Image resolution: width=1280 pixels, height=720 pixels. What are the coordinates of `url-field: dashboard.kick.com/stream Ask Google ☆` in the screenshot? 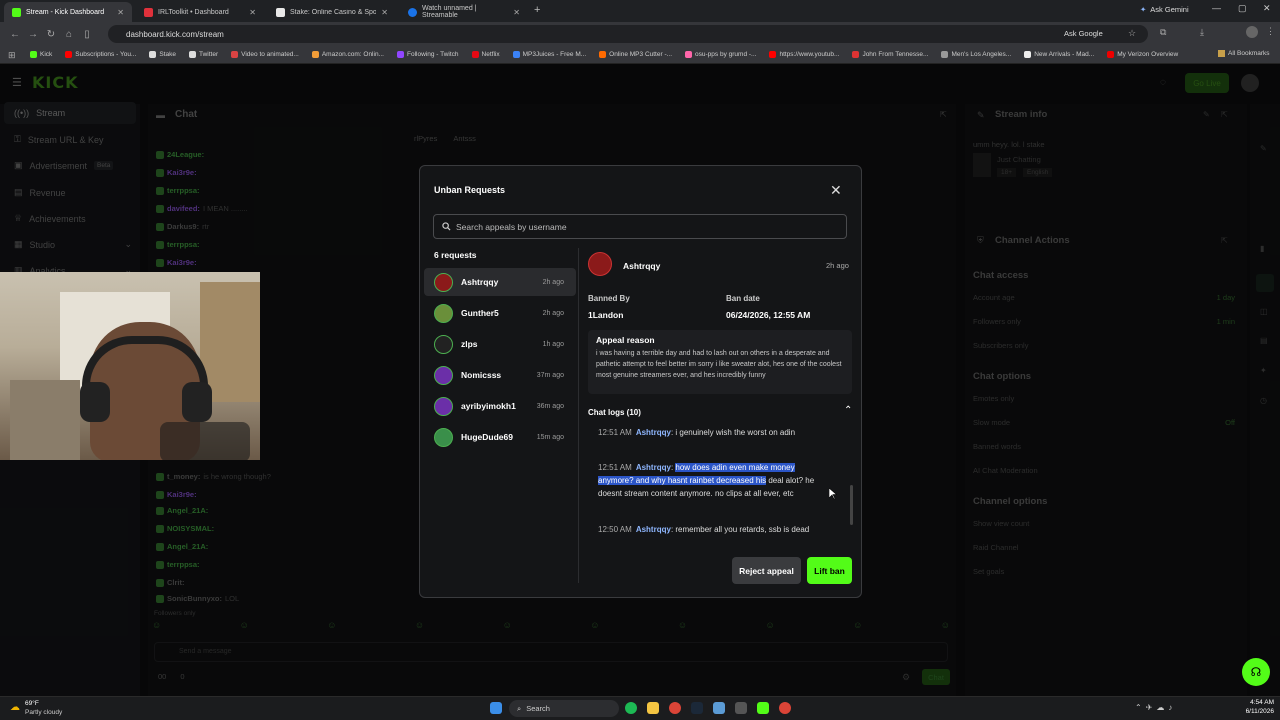 It's located at (628, 34).